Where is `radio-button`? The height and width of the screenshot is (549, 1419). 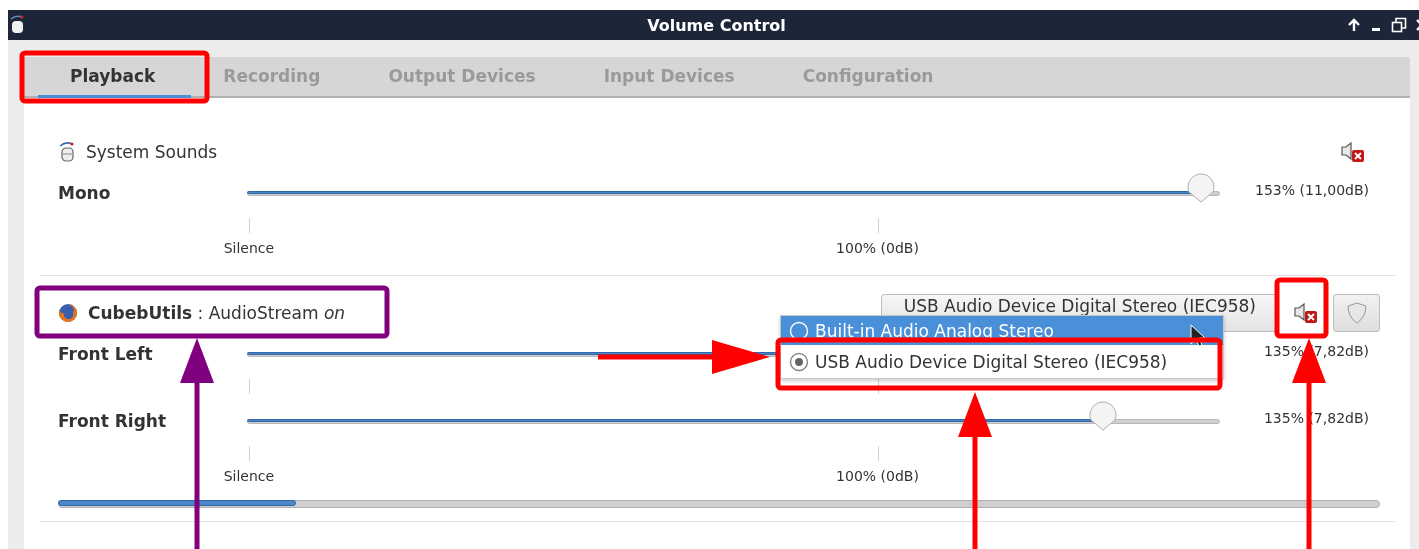 radio-button is located at coordinates (799, 361).